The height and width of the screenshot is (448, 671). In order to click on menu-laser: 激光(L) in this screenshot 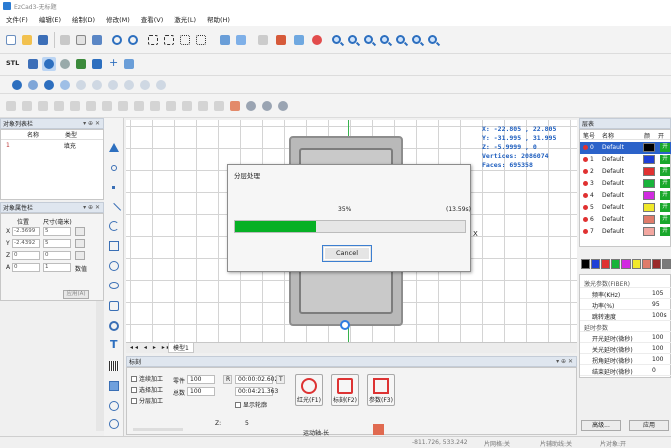, I will do `click(185, 19)`.